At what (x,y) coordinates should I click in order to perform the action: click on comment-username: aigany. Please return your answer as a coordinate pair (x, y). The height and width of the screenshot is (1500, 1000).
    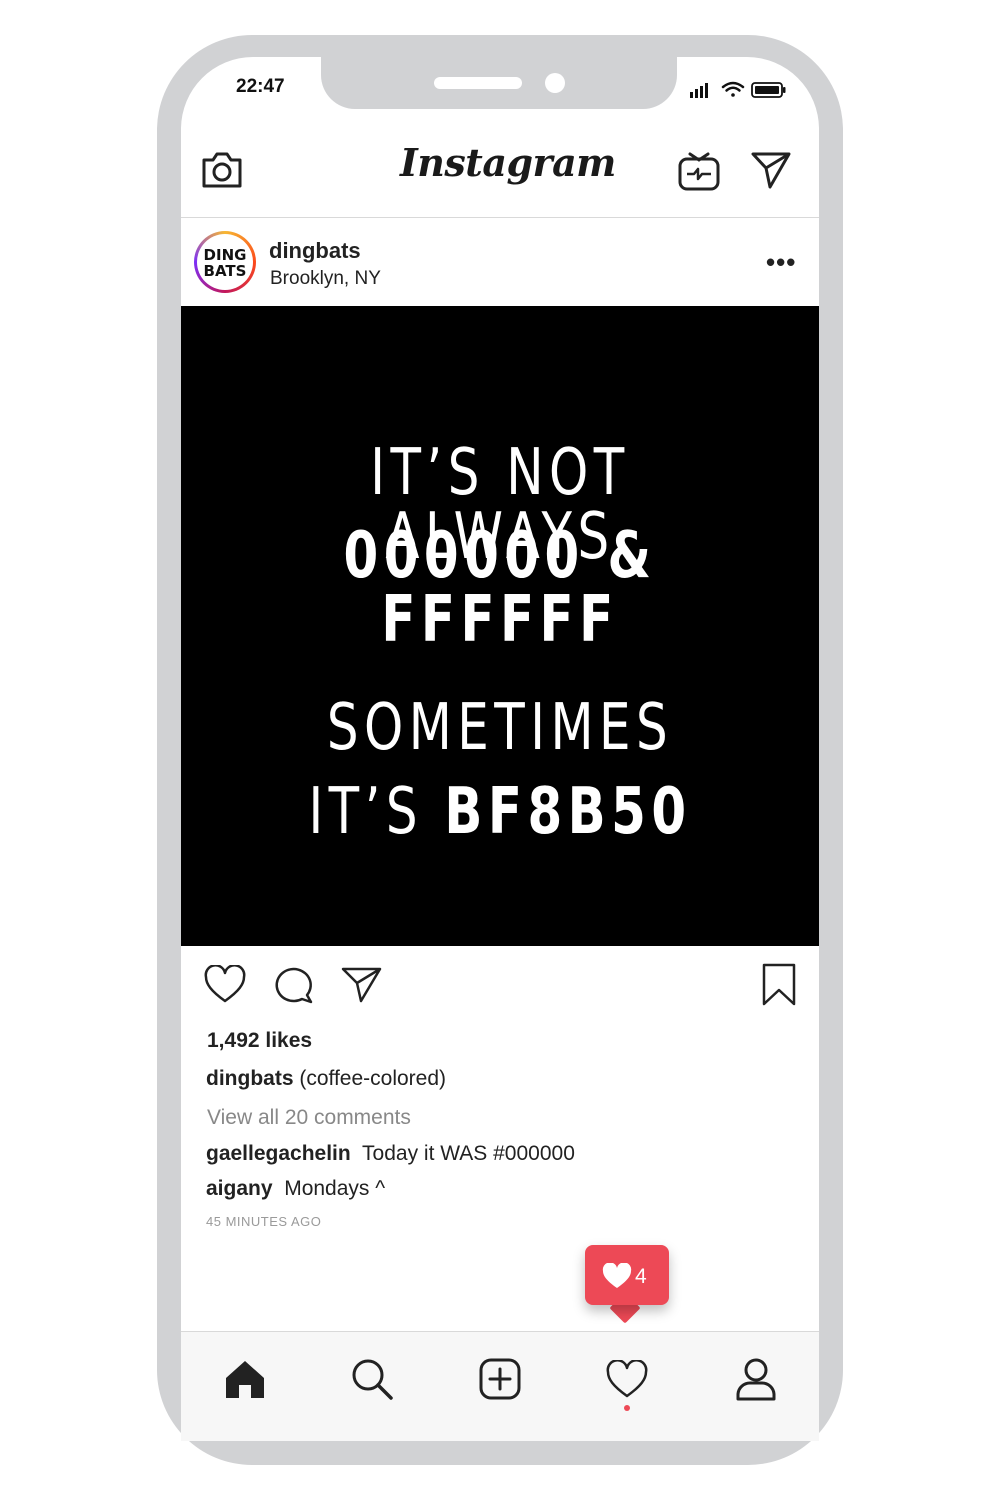
    Looking at the image, I should click on (239, 1188).